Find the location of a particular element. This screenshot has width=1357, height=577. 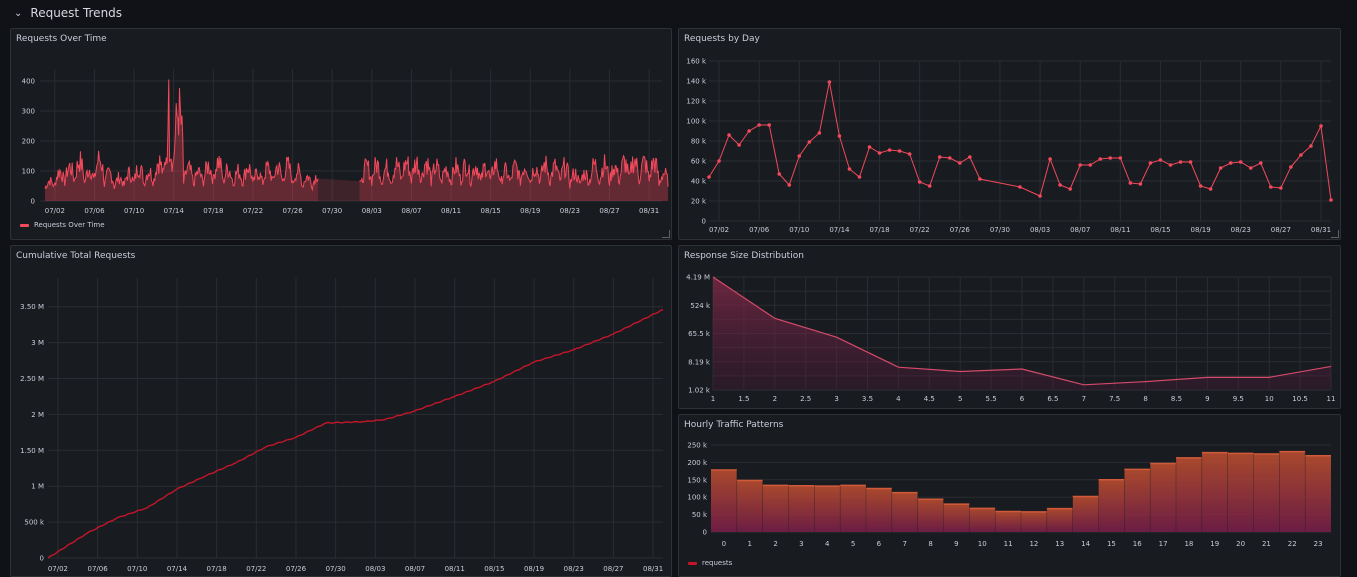

y-tick-label: 40 k is located at coordinates (699, 182).